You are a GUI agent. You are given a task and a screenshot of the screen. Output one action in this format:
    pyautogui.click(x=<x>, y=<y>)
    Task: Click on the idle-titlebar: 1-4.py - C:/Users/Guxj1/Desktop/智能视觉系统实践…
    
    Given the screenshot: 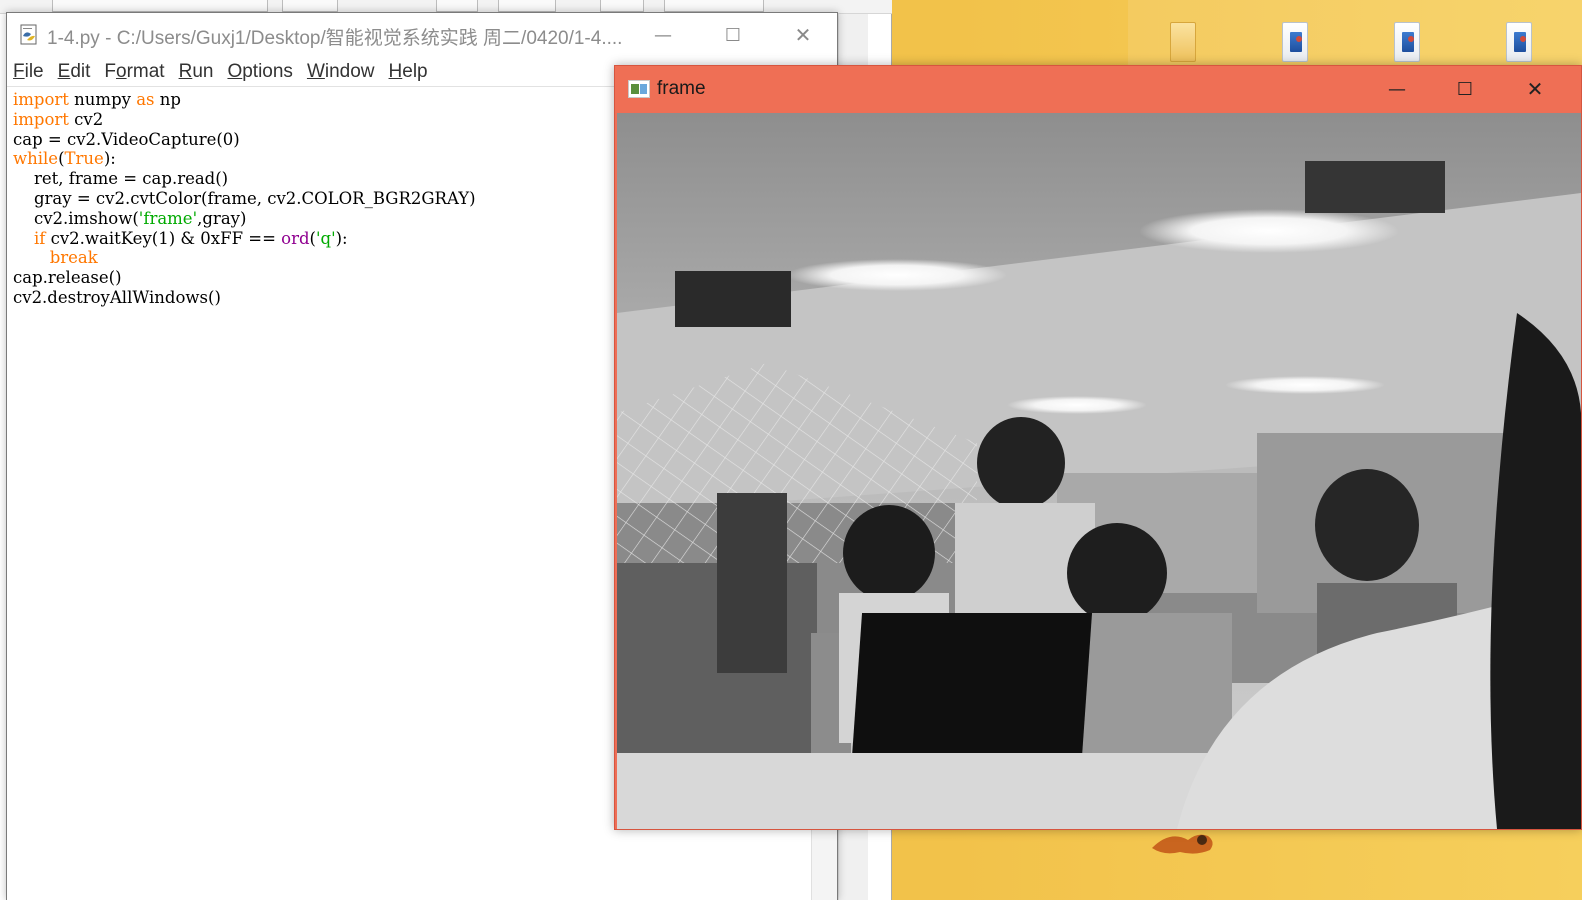 What is the action you would take?
    pyautogui.click(x=422, y=35)
    